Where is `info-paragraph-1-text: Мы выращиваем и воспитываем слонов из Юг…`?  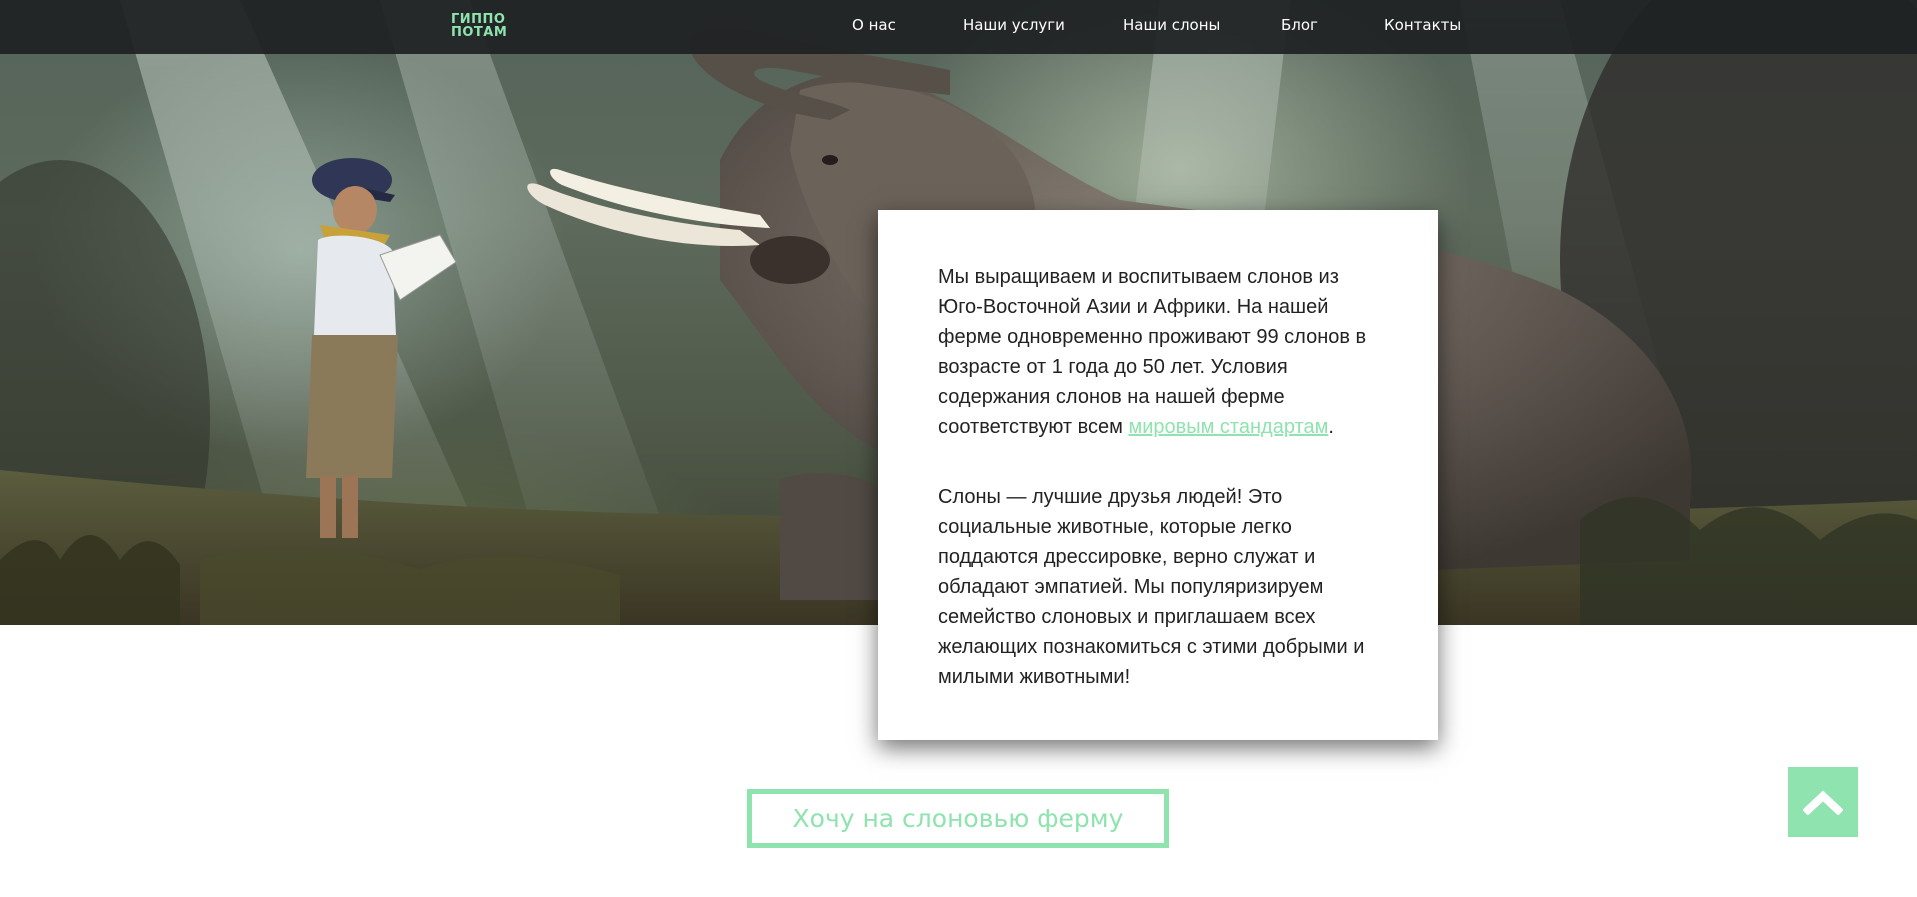
info-paragraph-1-text: Мы выращиваем и воспитываем слонов из Юг… is located at coordinates (1152, 352).